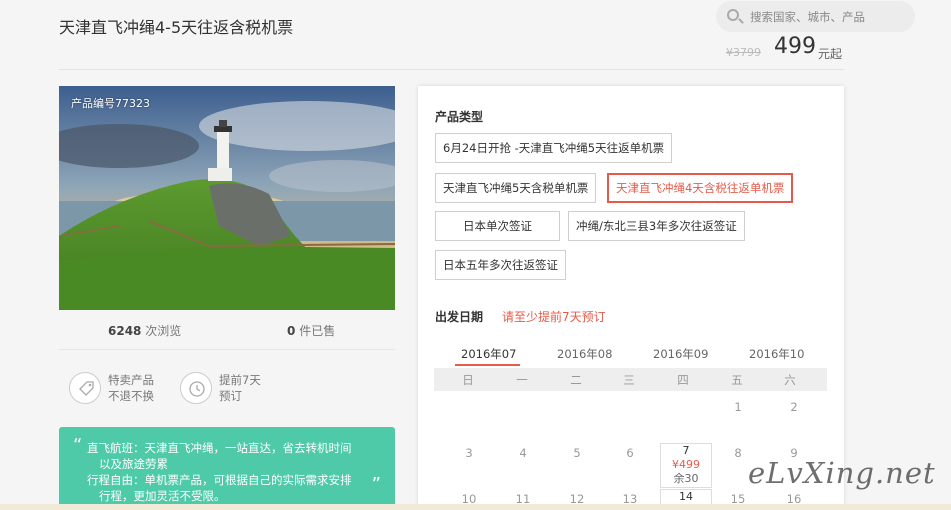 The height and width of the screenshot is (510, 951). I want to click on month-tab: 2016年09, so click(680, 354).